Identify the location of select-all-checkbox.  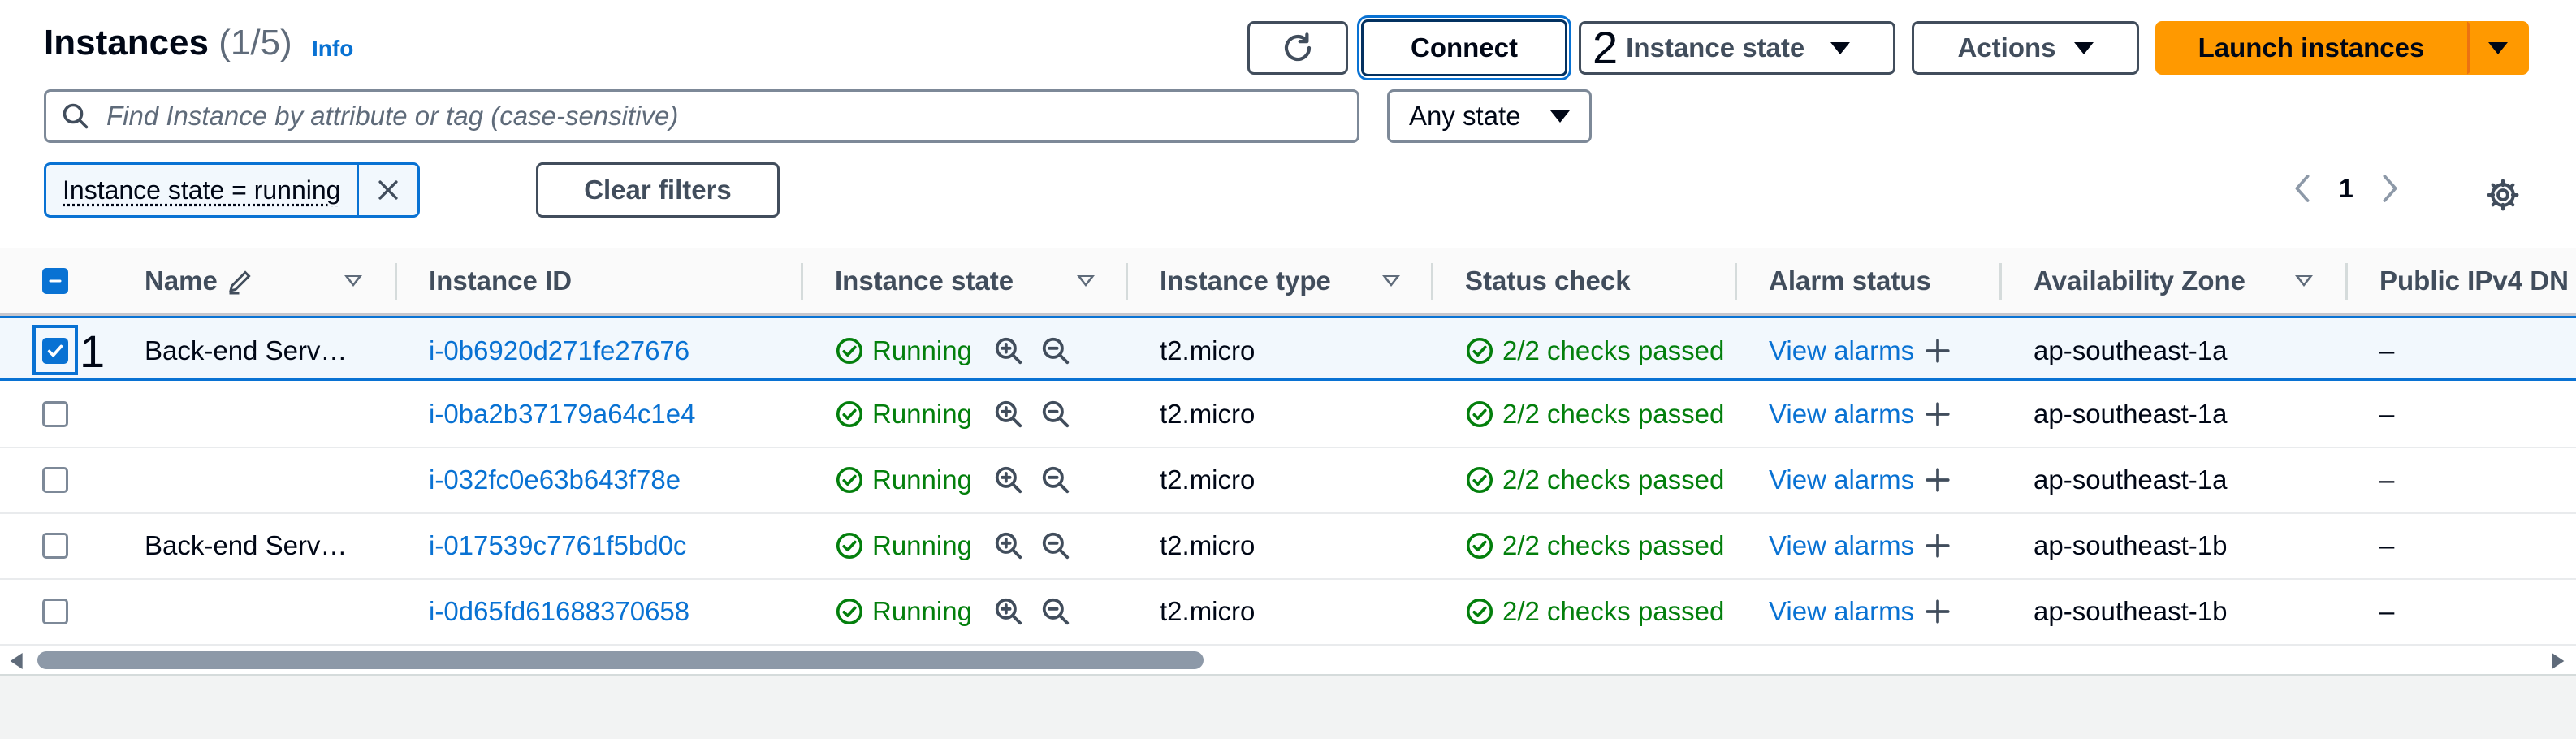
(55, 281).